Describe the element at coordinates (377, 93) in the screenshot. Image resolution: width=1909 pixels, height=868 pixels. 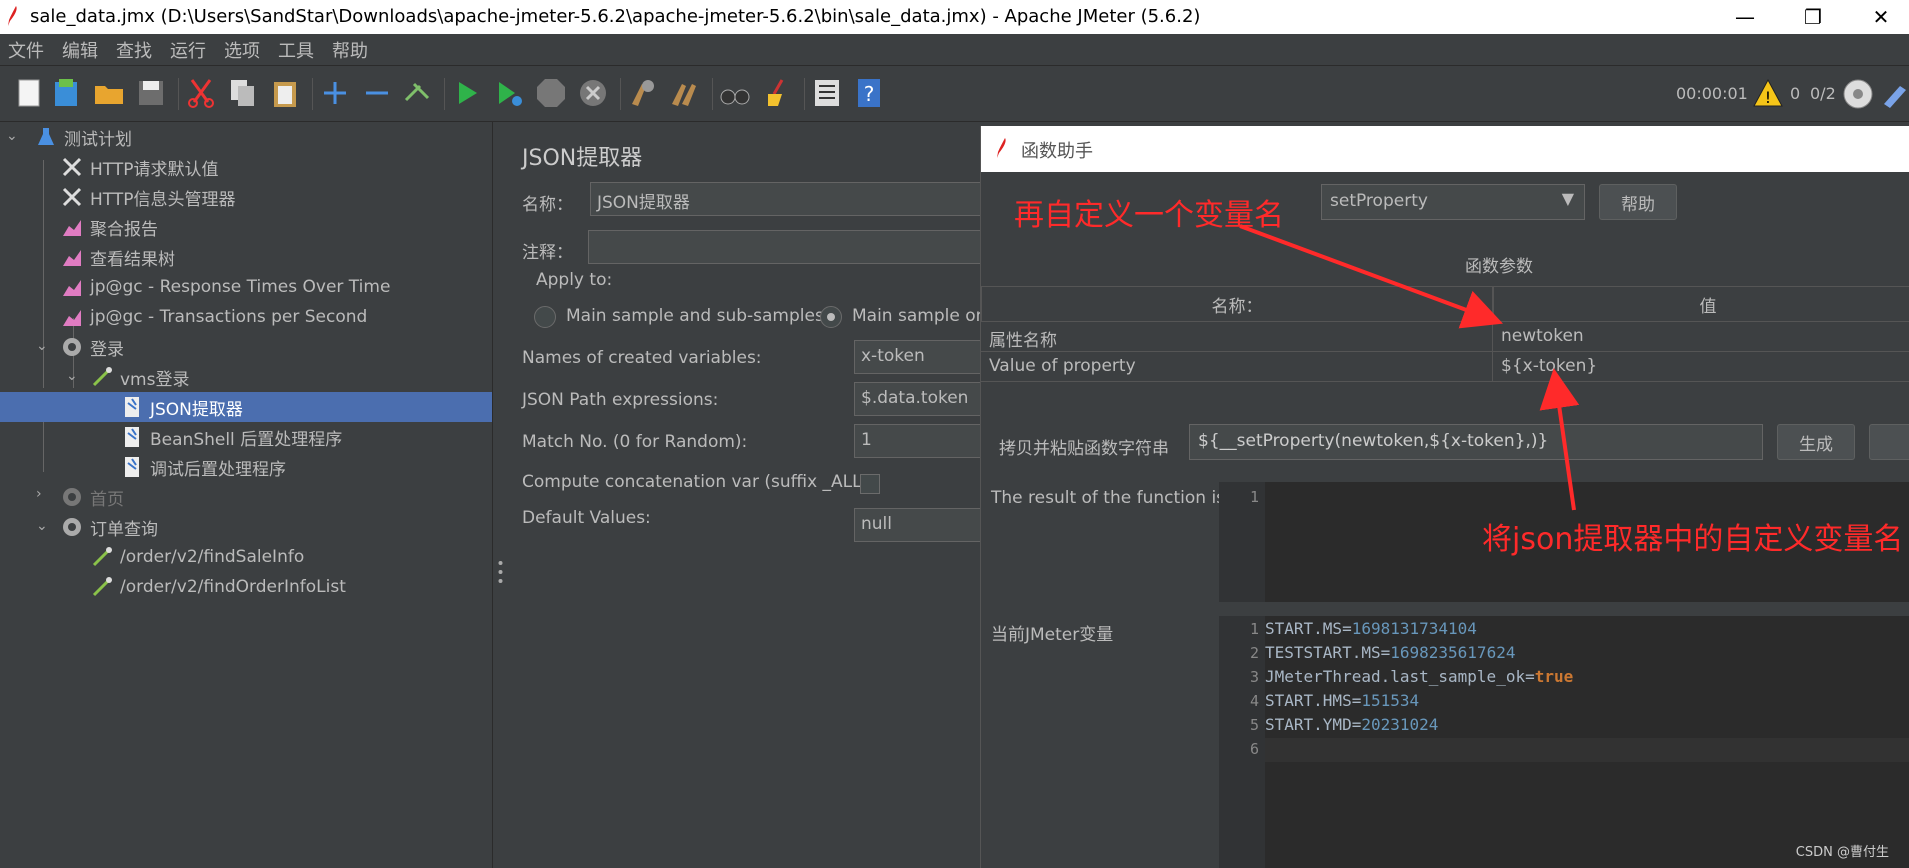
I see `collapse-all-icon` at that location.